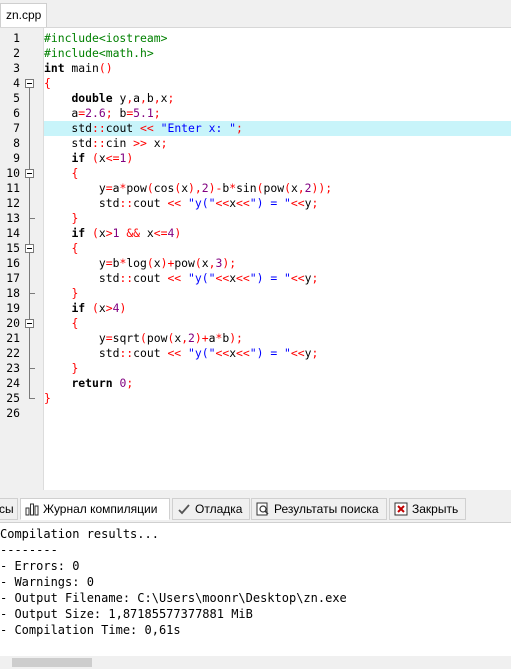 Image resolution: width=511 pixels, height=669 pixels. What do you see at coordinates (16, 38) in the screenshot?
I see `line-number: 1` at bounding box center [16, 38].